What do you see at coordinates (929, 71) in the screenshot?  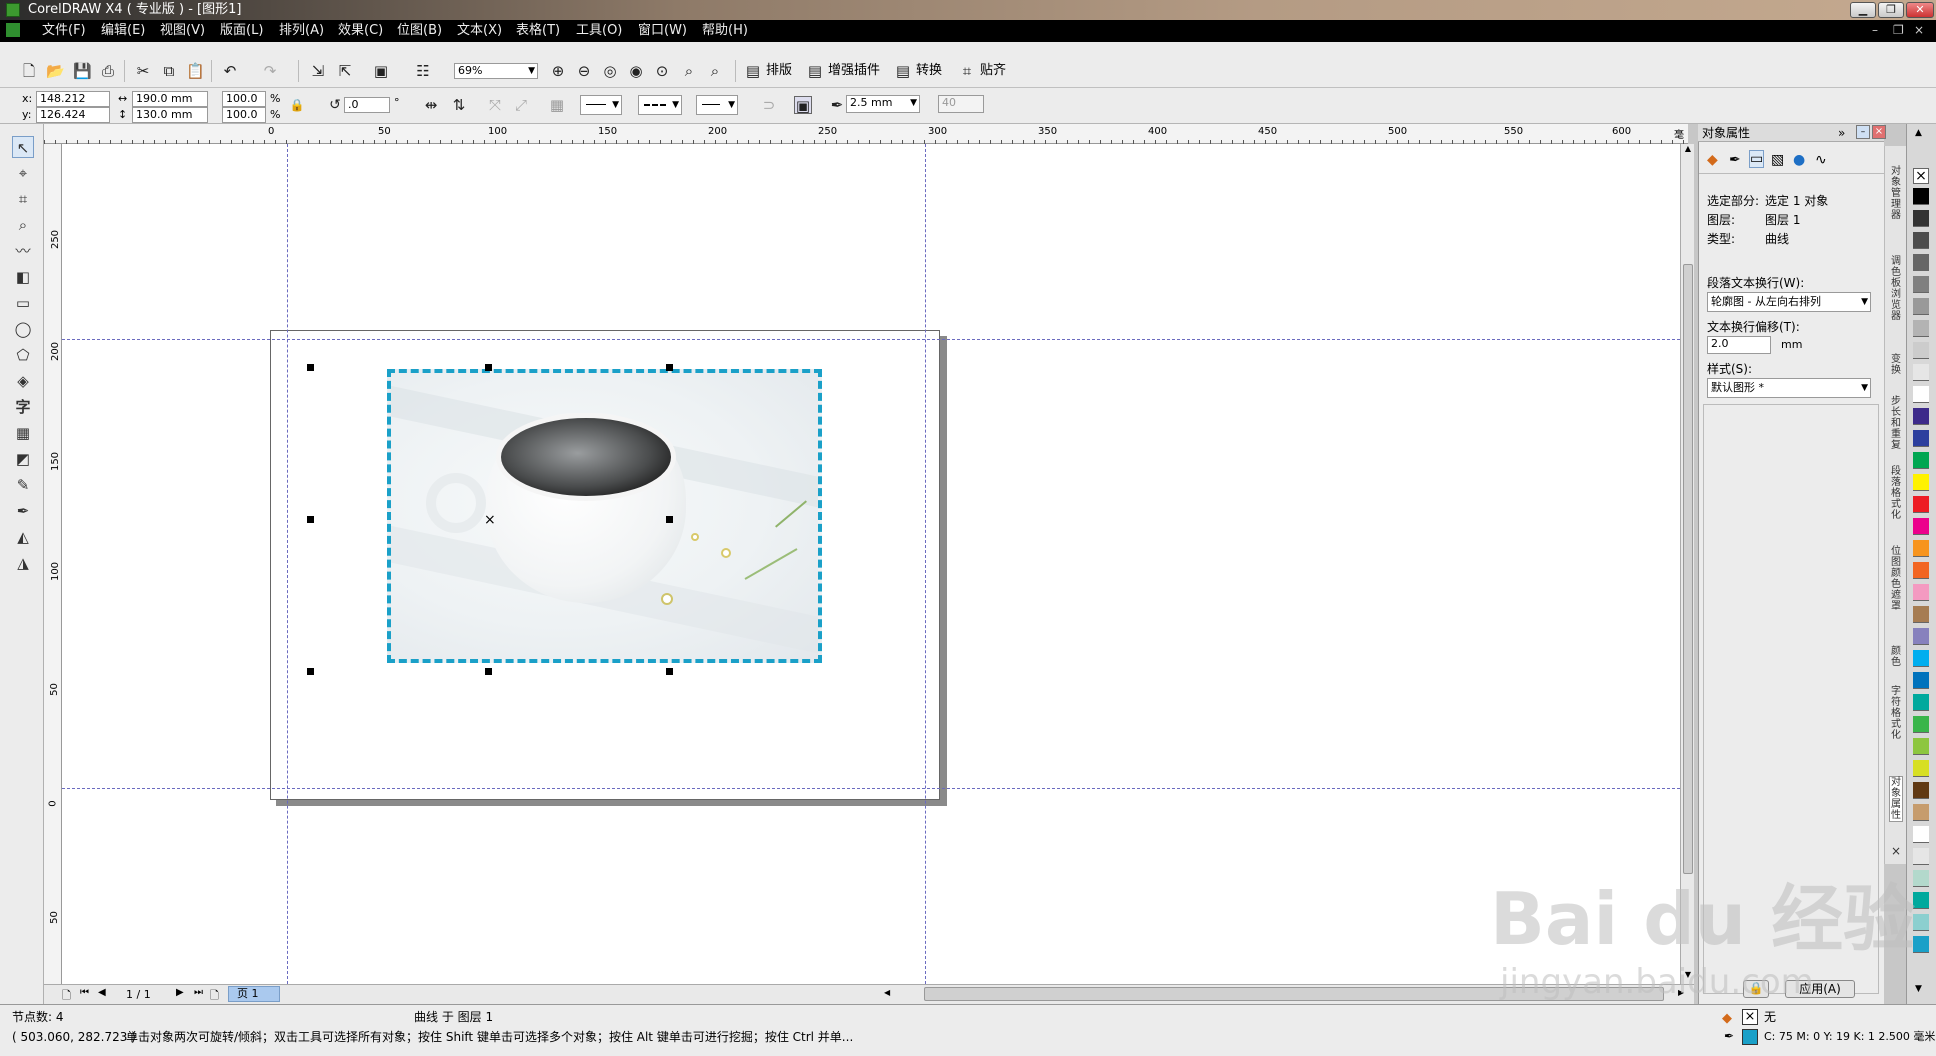 I see `convert-button: 转换` at bounding box center [929, 71].